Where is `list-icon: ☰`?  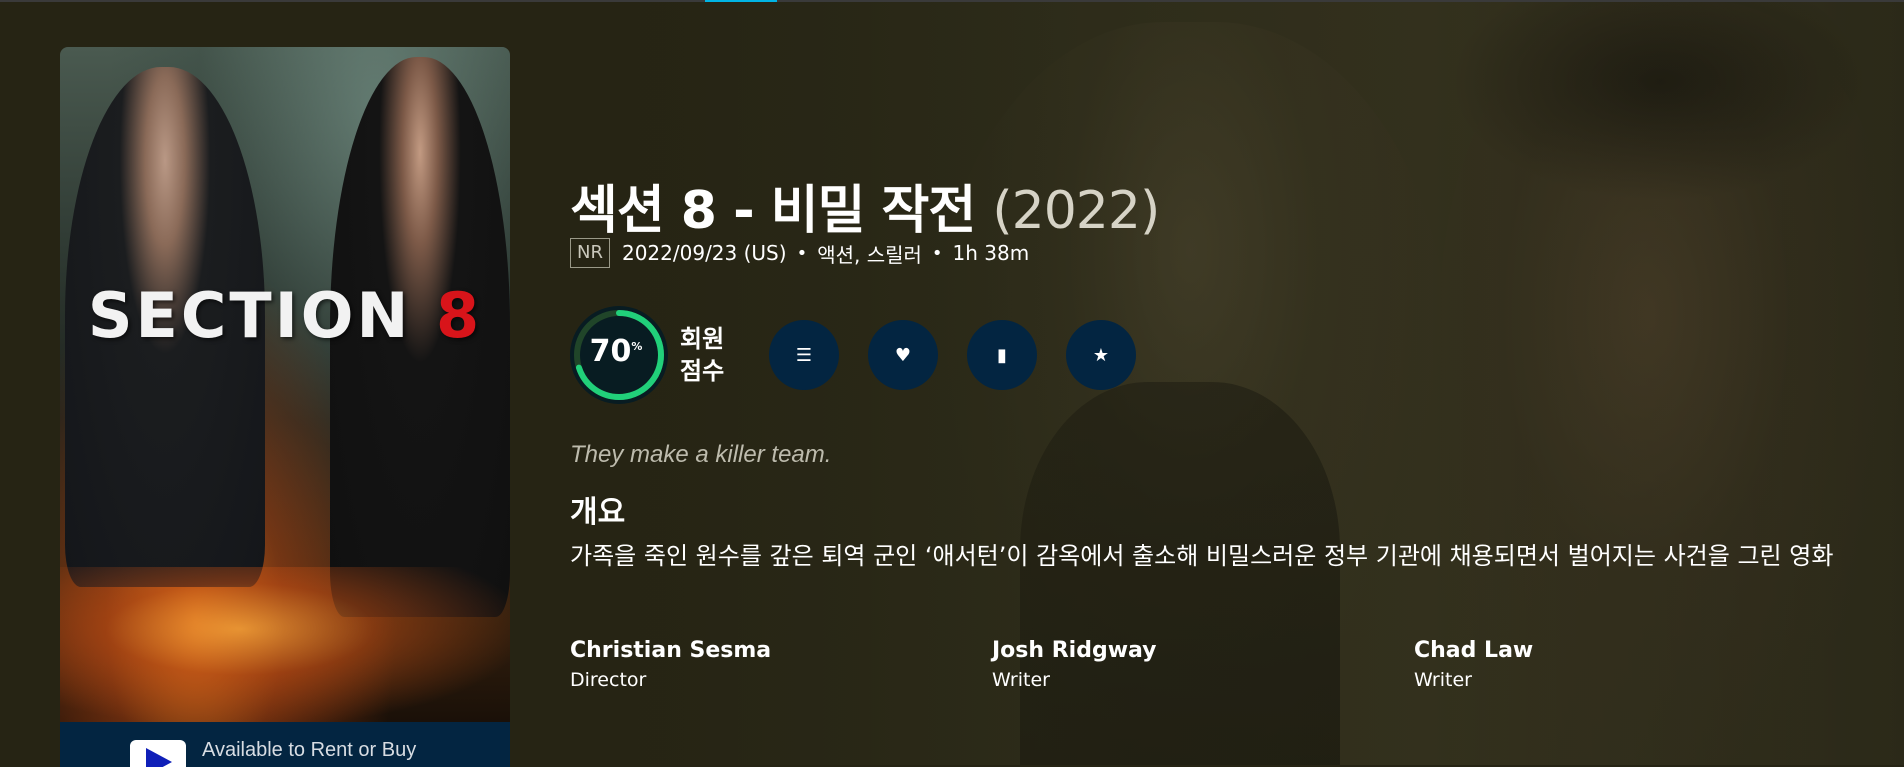 list-icon: ☰ is located at coordinates (804, 355).